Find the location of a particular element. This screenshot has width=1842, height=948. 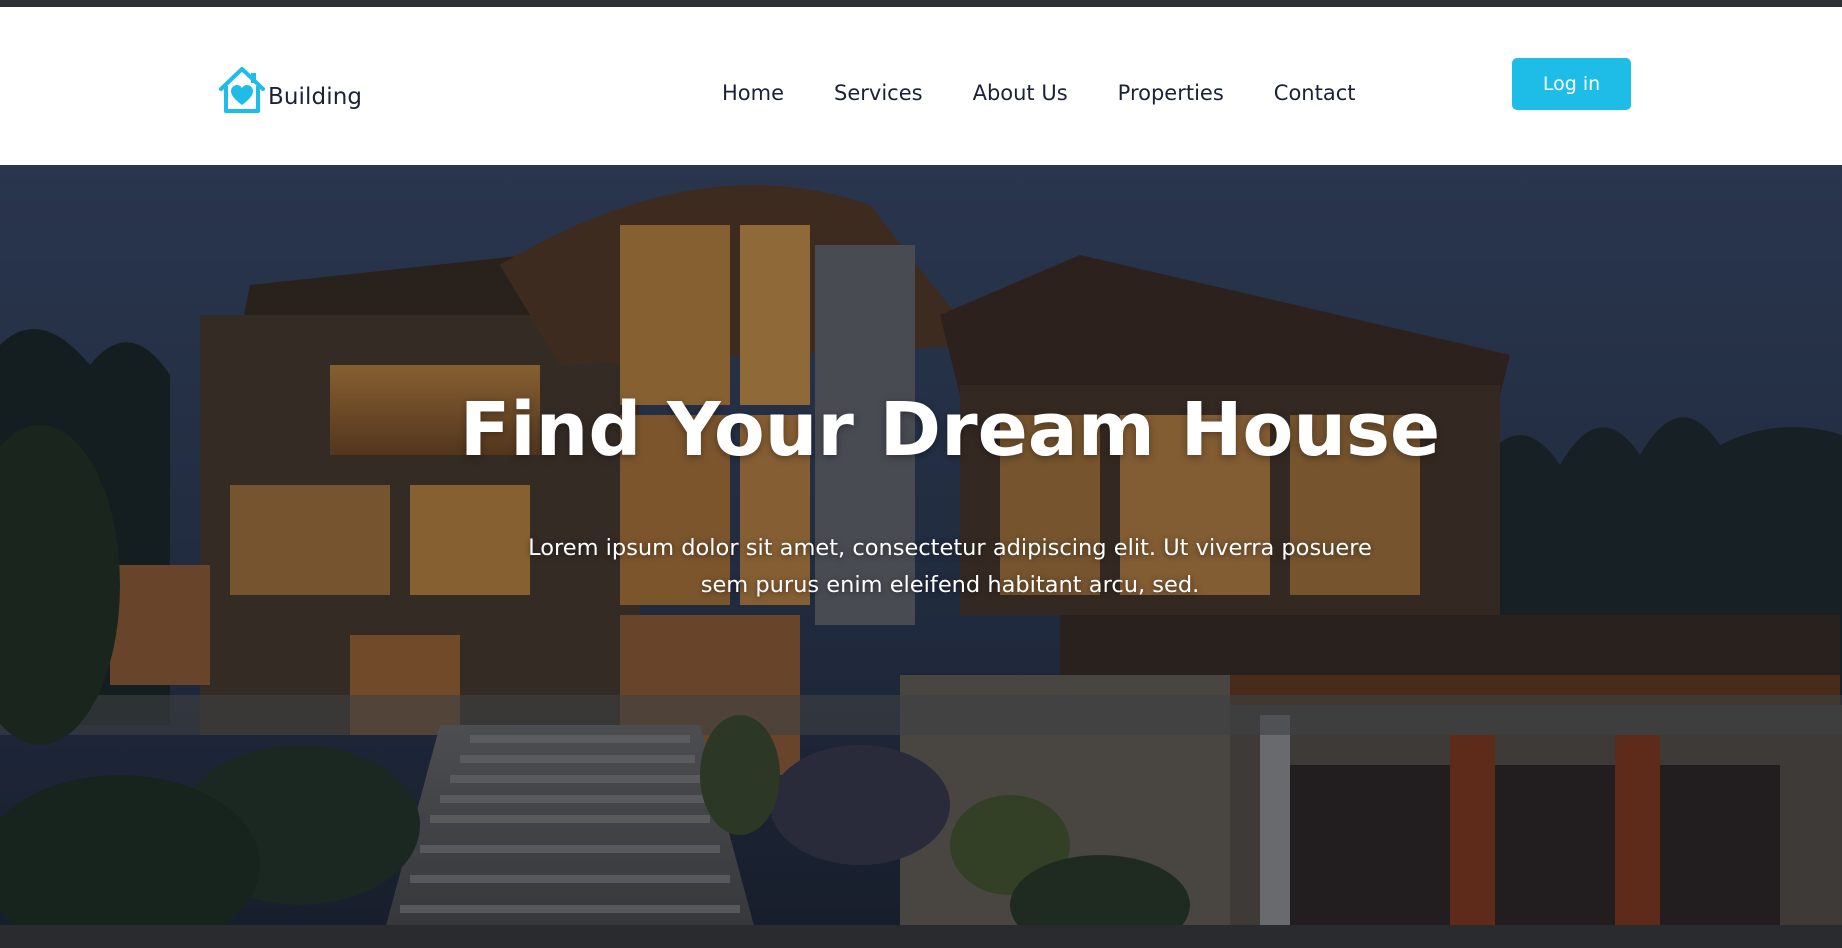

login-button: Log in is located at coordinates (1571, 84).